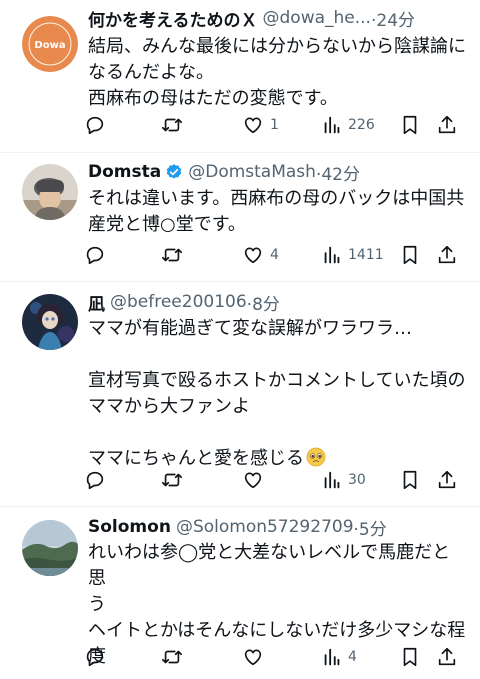 The image size is (480, 679). Describe the element at coordinates (361, 125) in the screenshot. I see `view-count: 226` at that location.